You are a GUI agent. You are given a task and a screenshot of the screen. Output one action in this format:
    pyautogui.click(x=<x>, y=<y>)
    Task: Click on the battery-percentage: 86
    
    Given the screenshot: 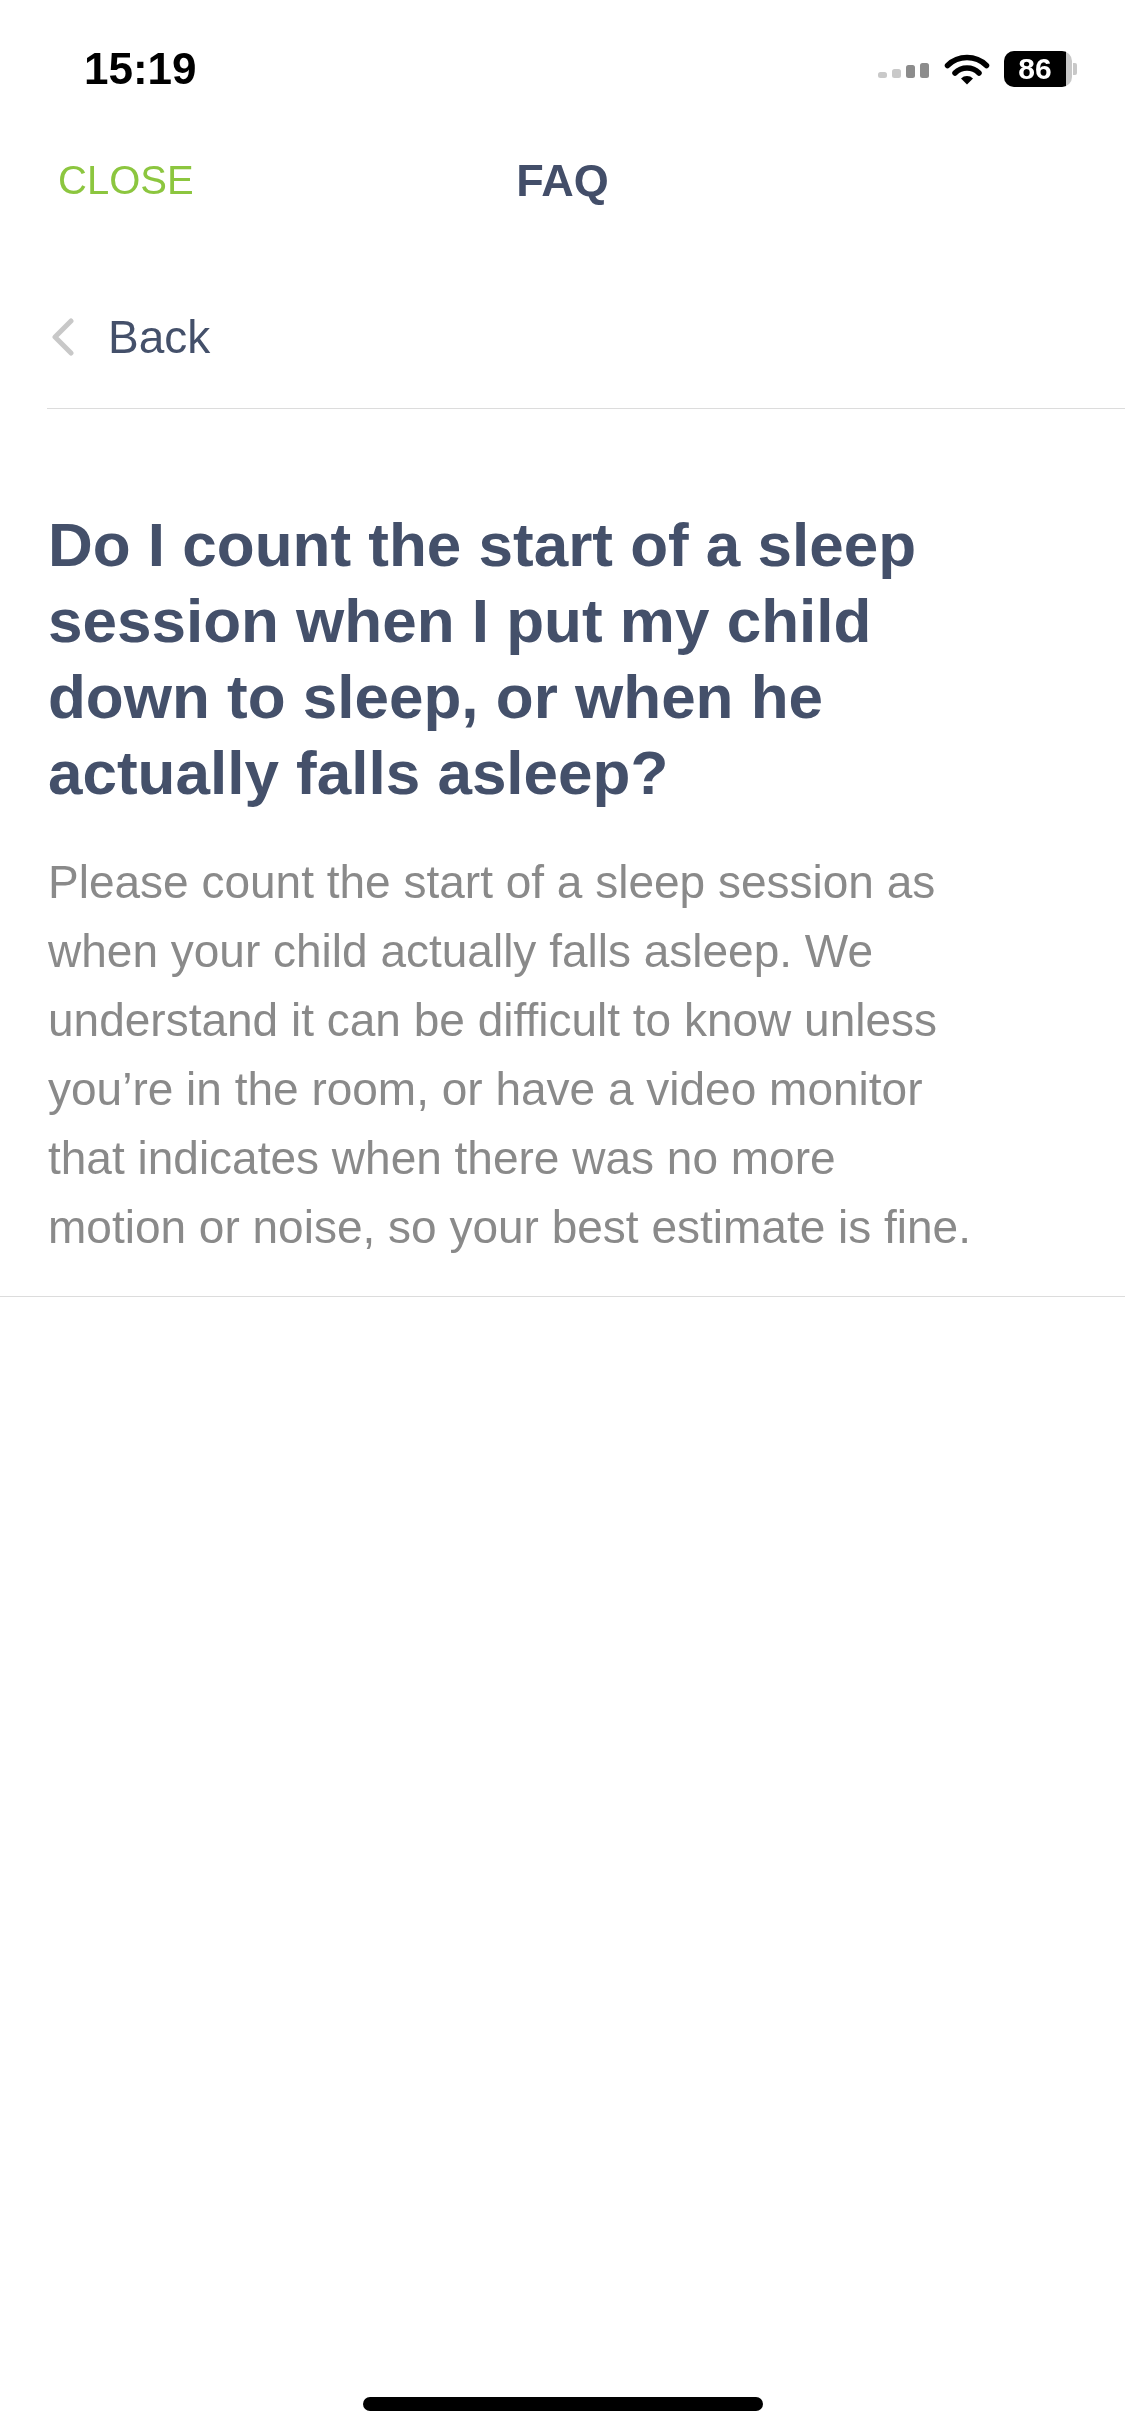 What is the action you would take?
    pyautogui.click(x=1035, y=69)
    